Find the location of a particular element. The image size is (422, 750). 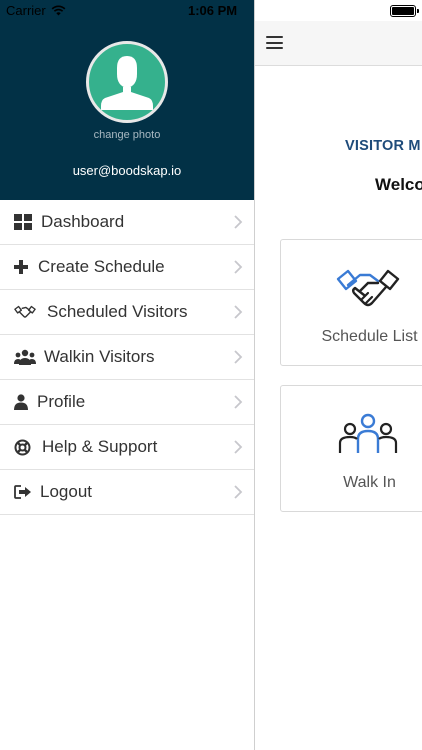

menu-label-scheduled-visitors: Scheduled Visitors is located at coordinates (117, 311).